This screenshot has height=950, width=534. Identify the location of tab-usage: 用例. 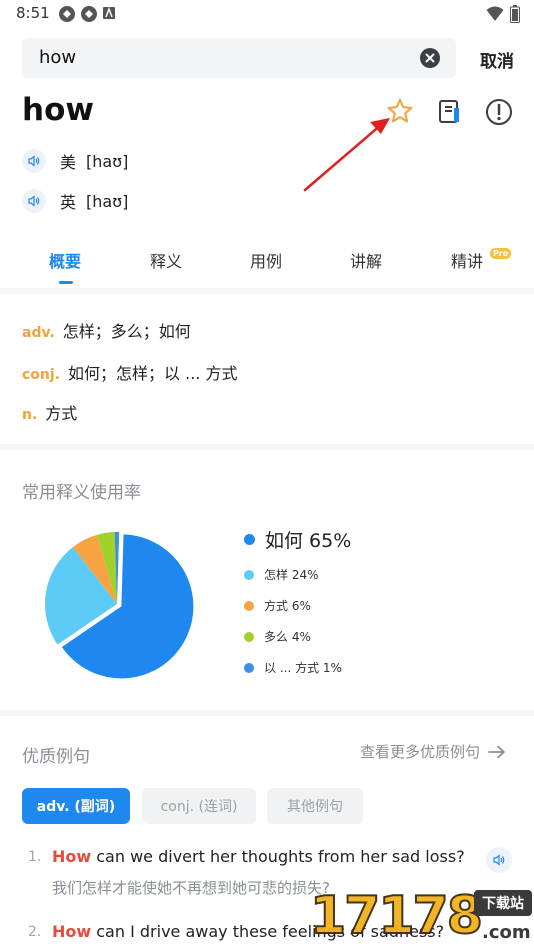
(266, 260).